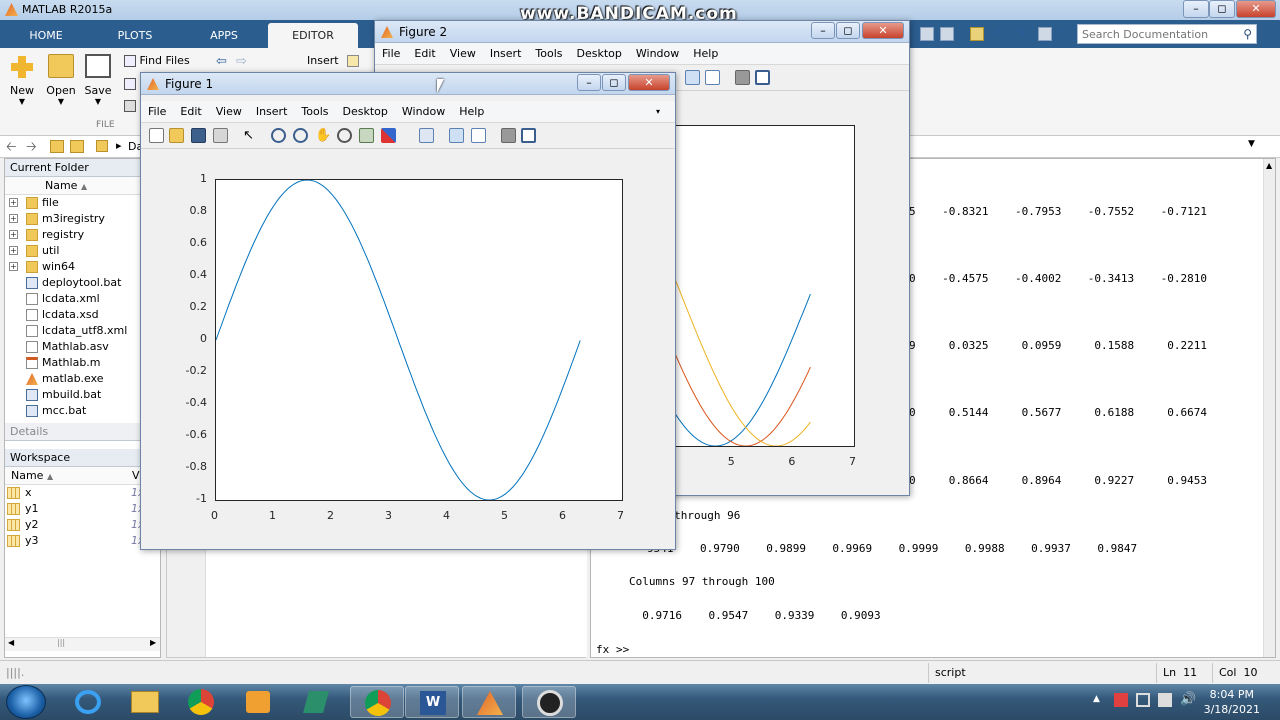 The width and height of the screenshot is (1280, 720). I want to click on fx-icon: fx, so click(602, 649).